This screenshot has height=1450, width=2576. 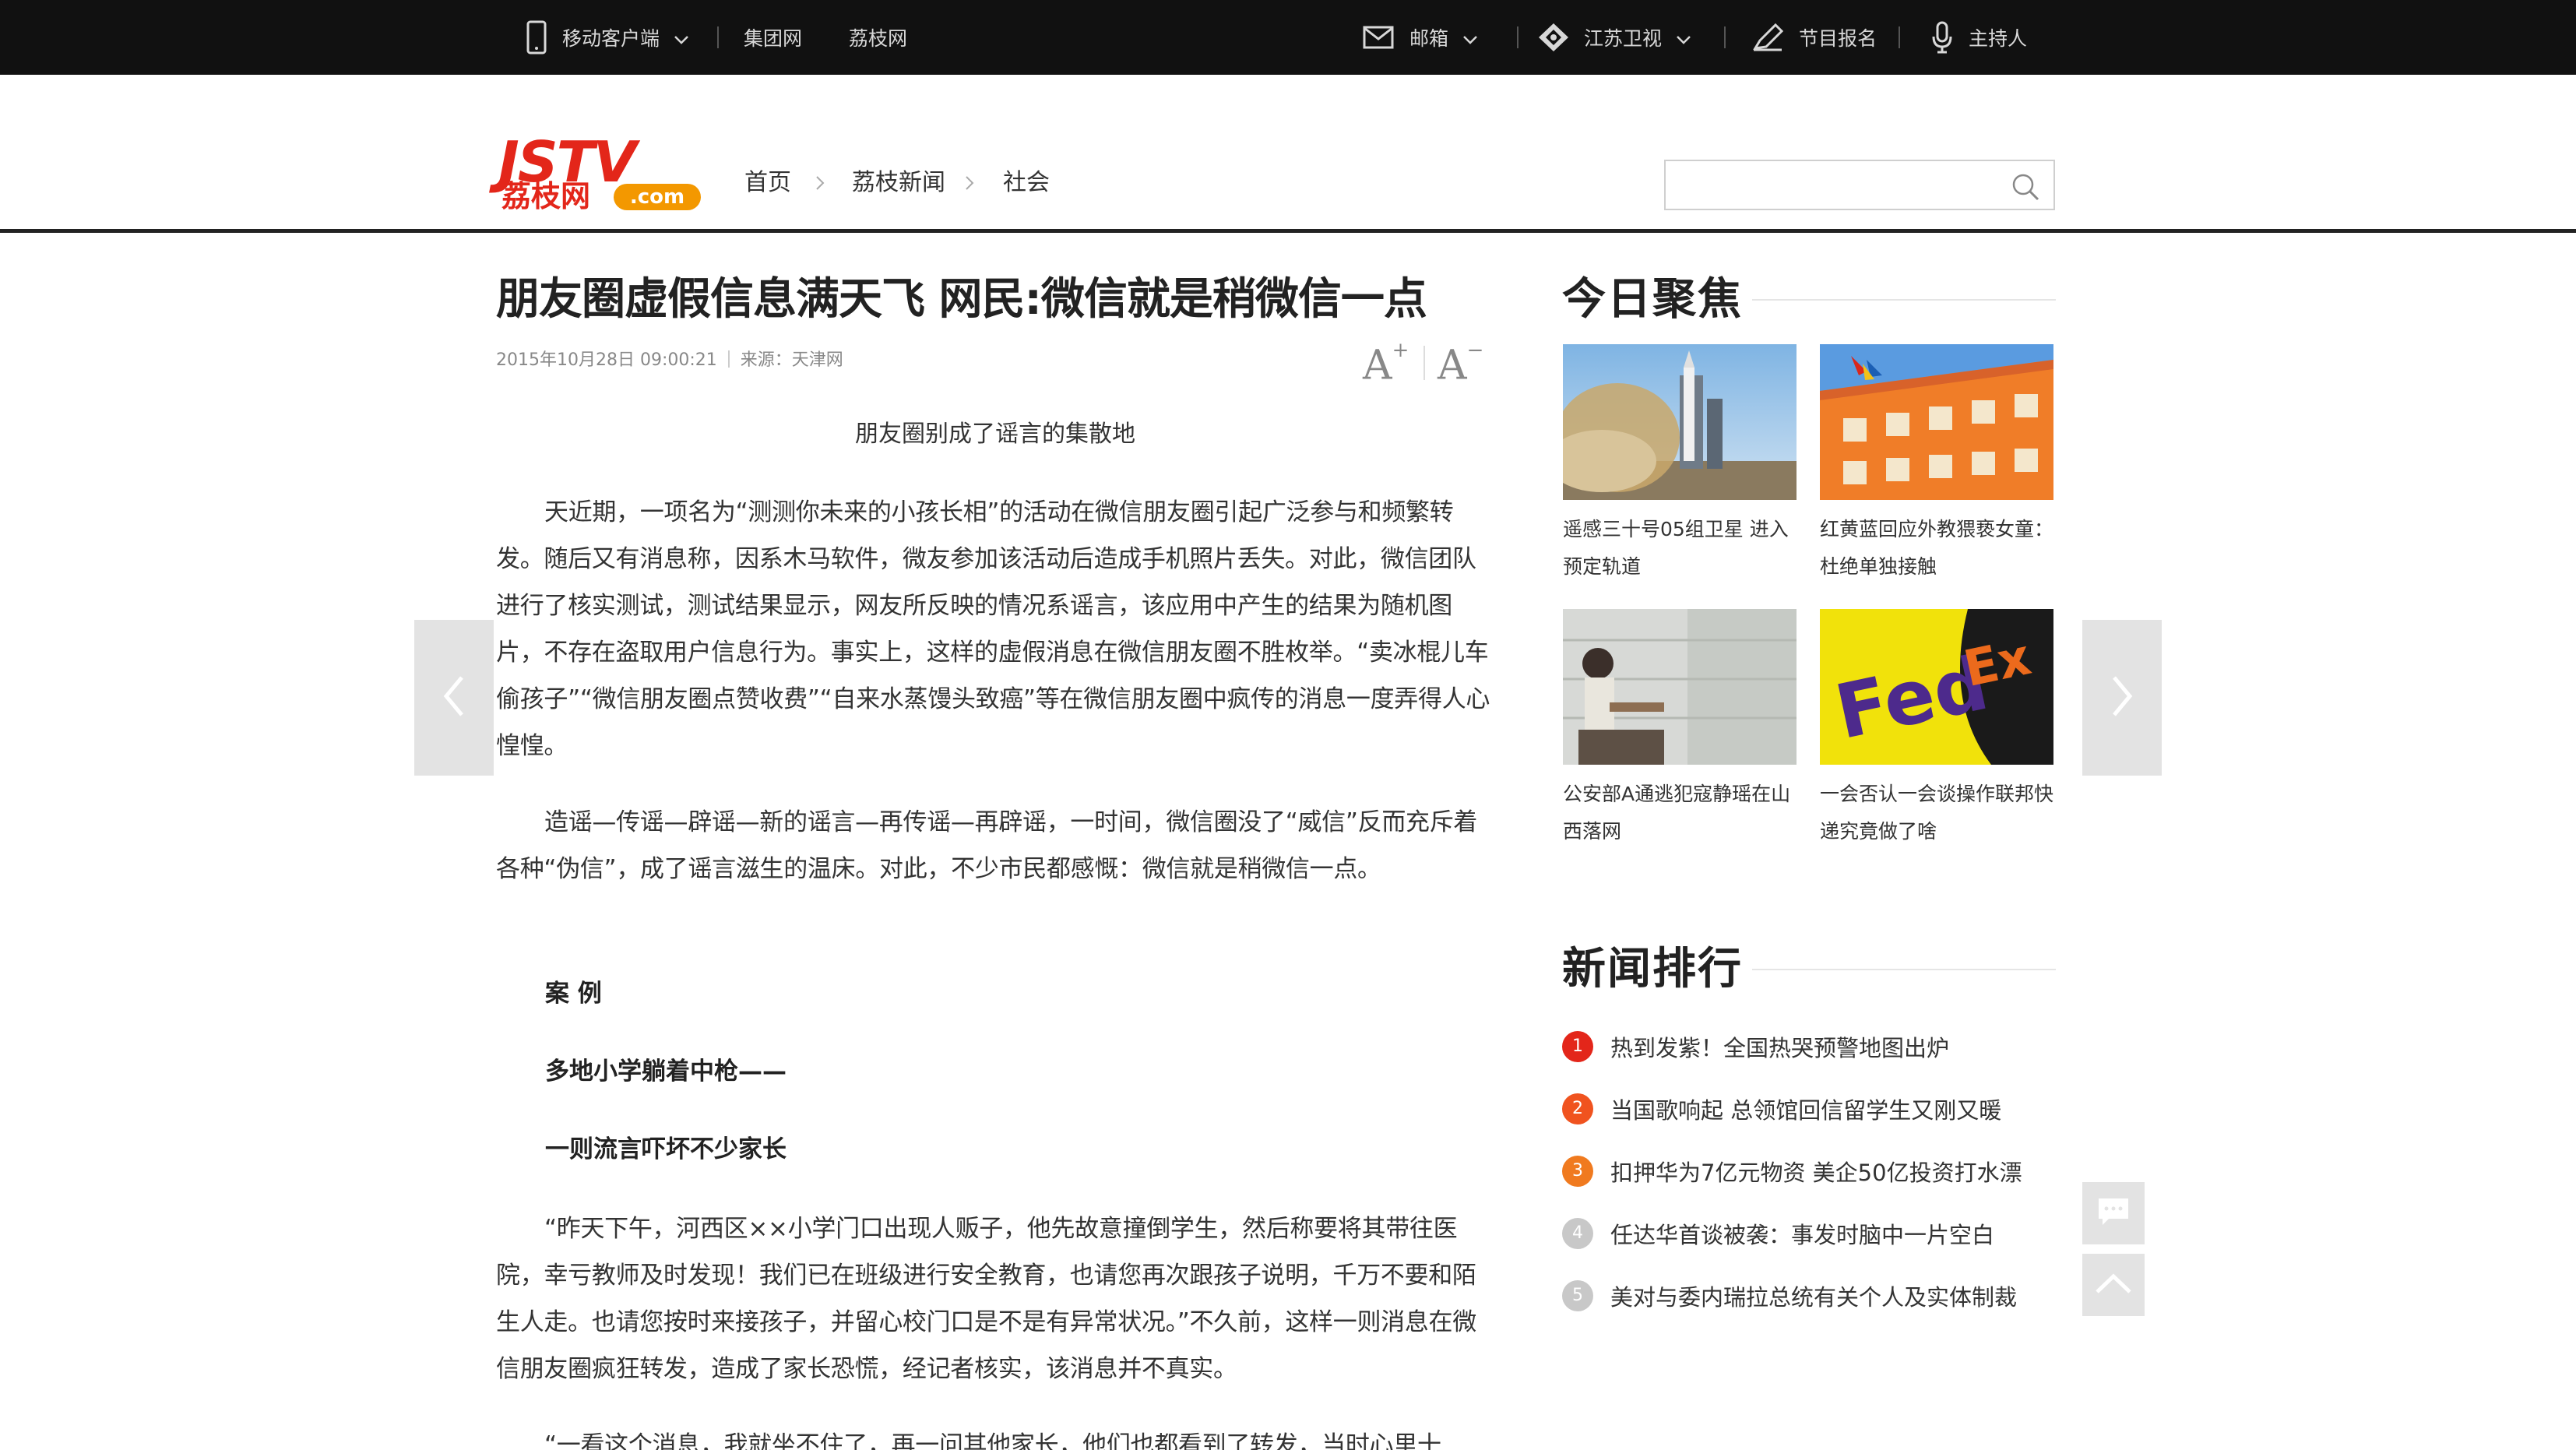 I want to click on host-link: 主持人, so click(x=1979, y=37).